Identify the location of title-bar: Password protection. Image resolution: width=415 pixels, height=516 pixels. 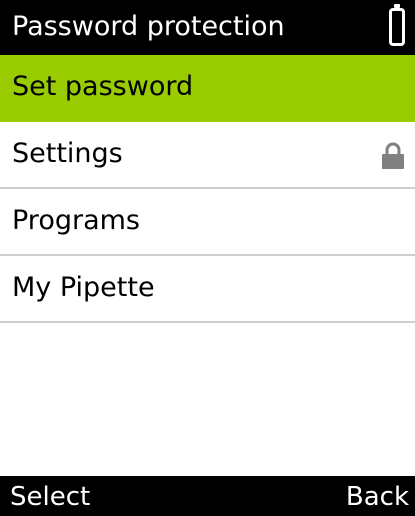
(207, 27).